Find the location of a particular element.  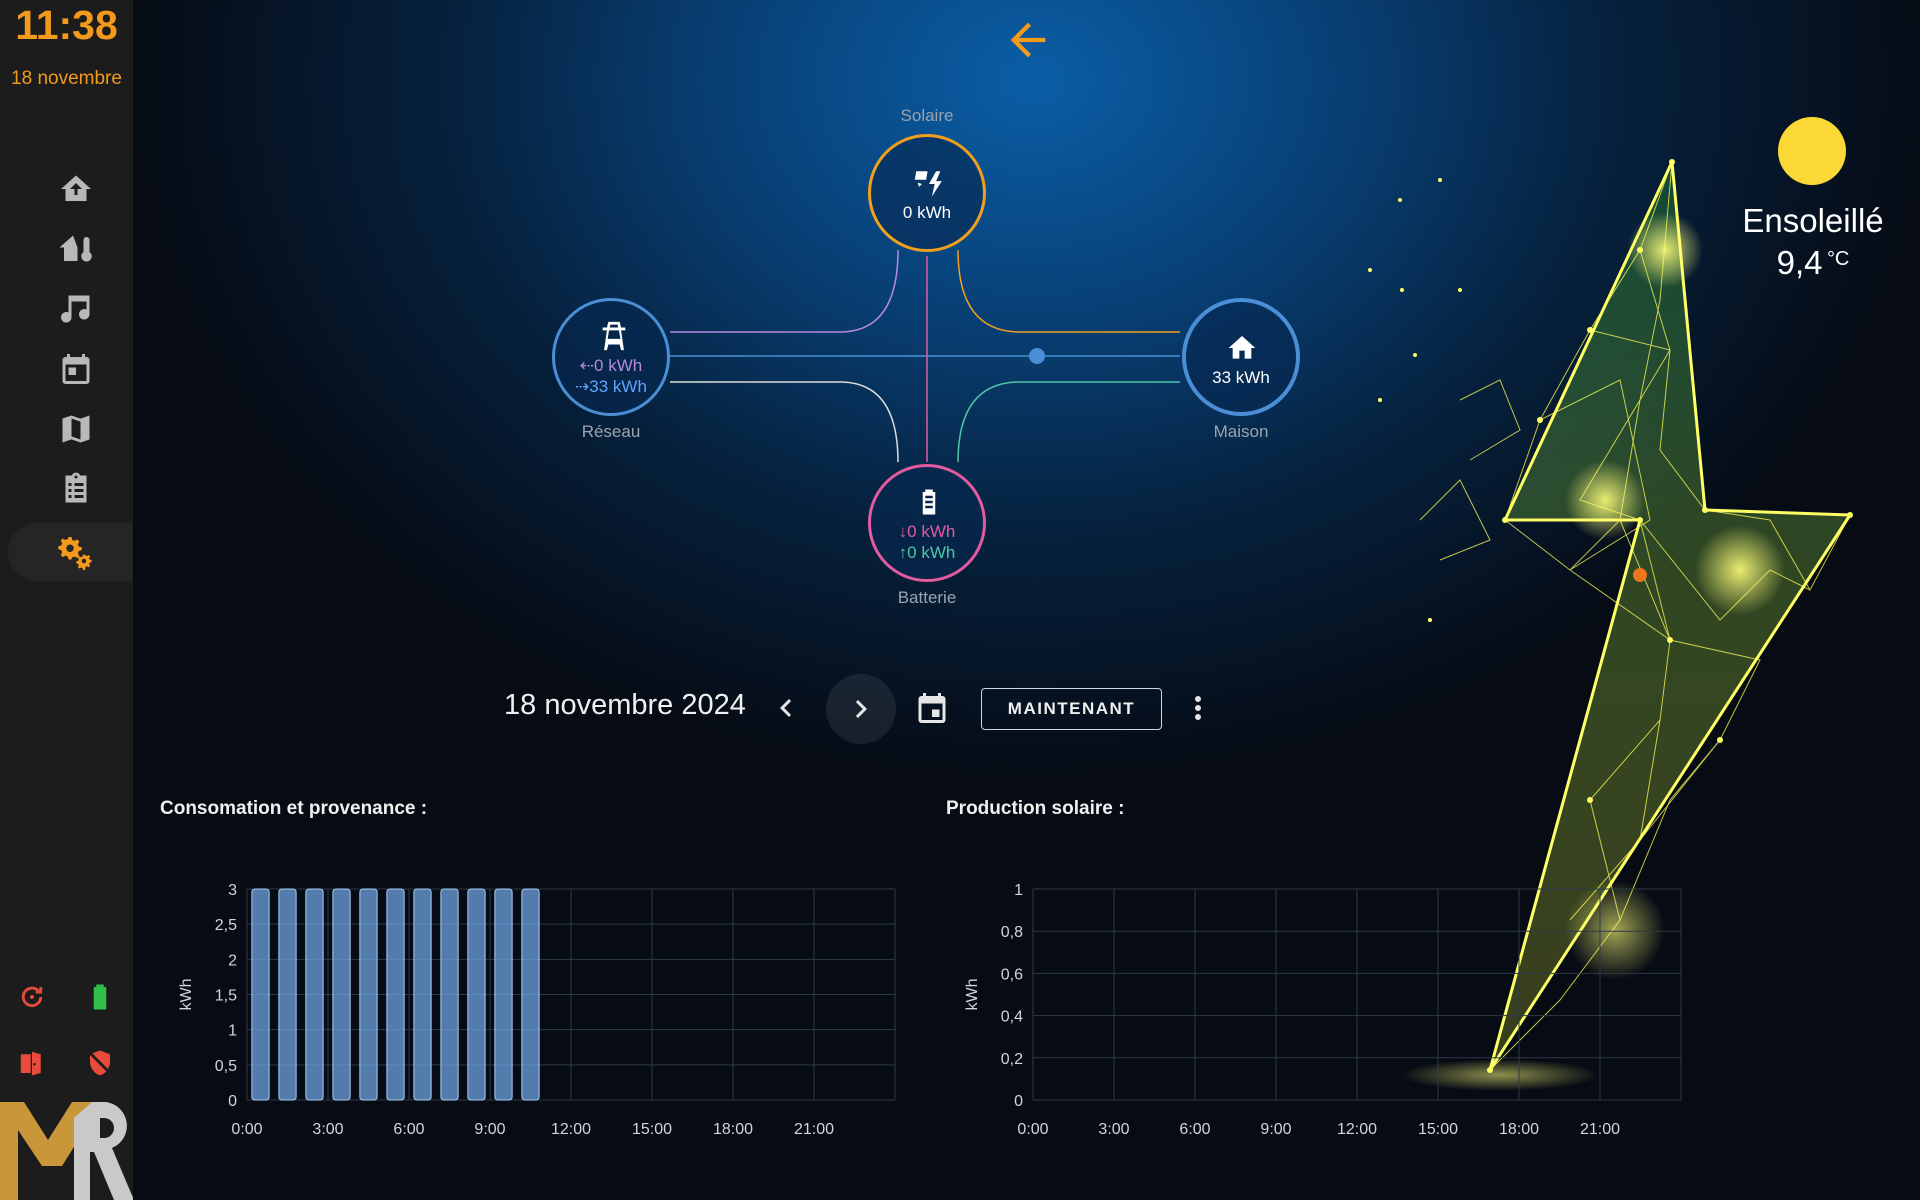

home-label: Maison is located at coordinates (1241, 431).